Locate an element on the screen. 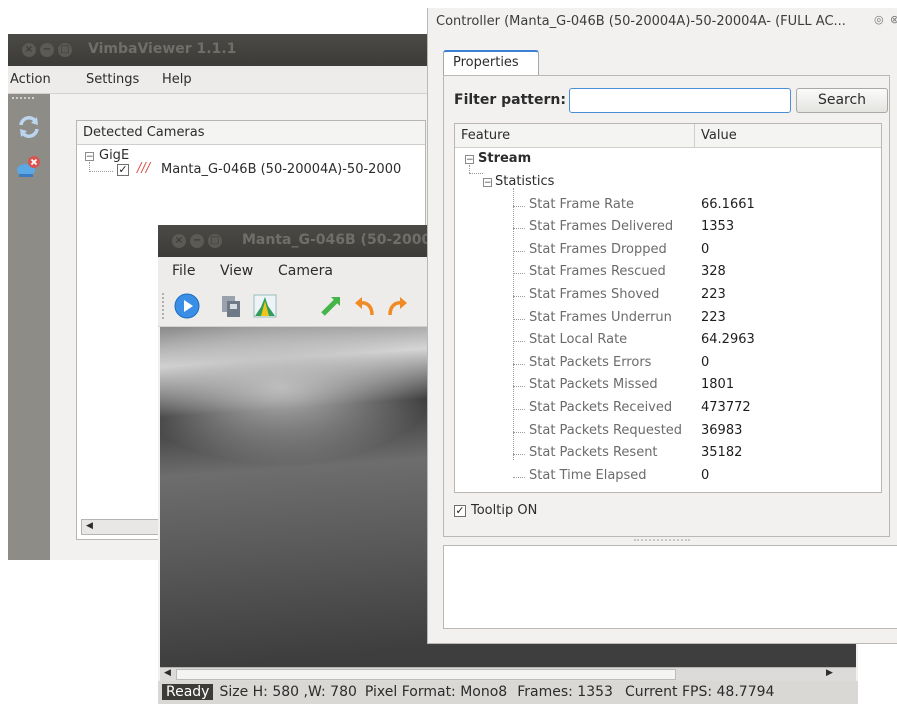 The height and width of the screenshot is (704, 897). feature-name: Stat Frames Delivered is located at coordinates (601, 226).